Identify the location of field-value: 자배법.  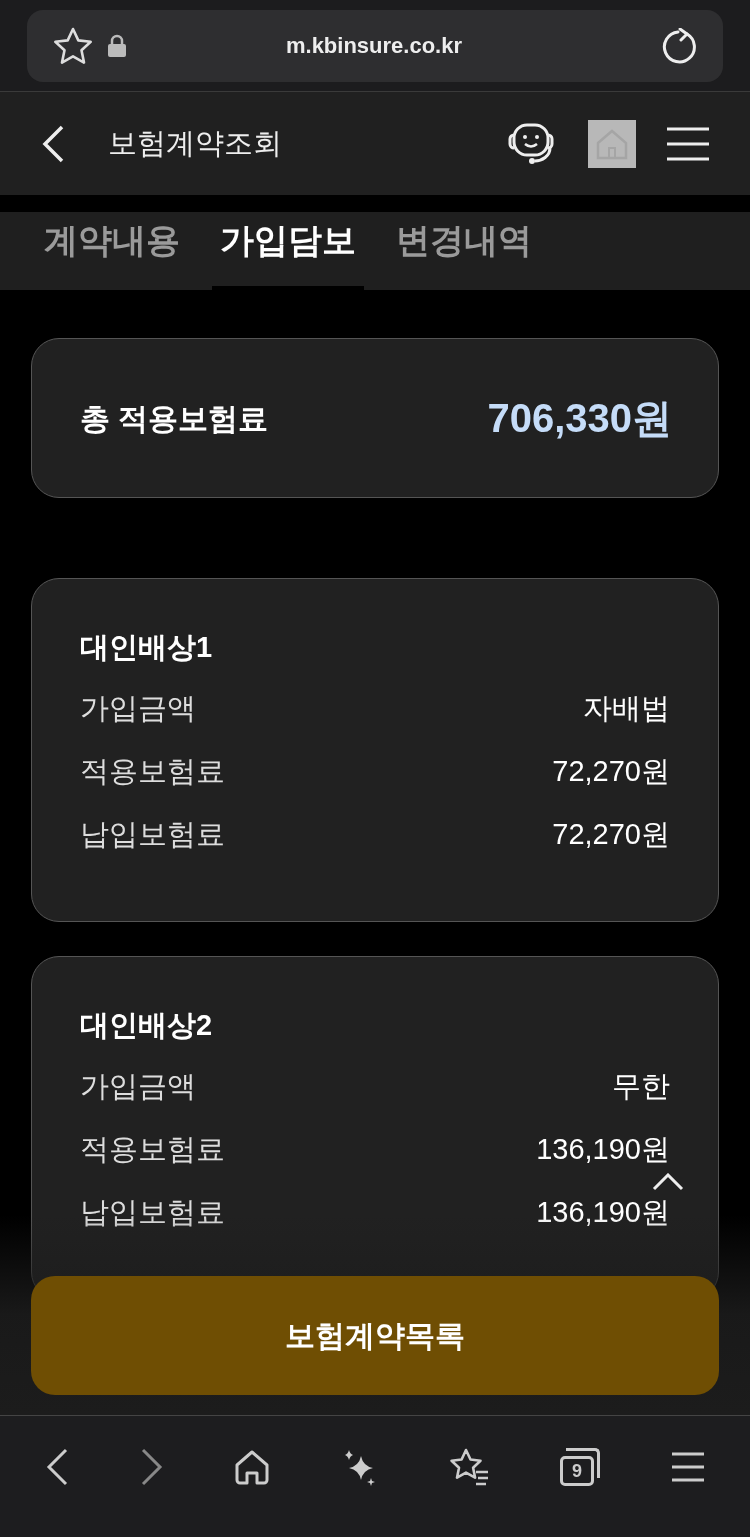
(626, 708).